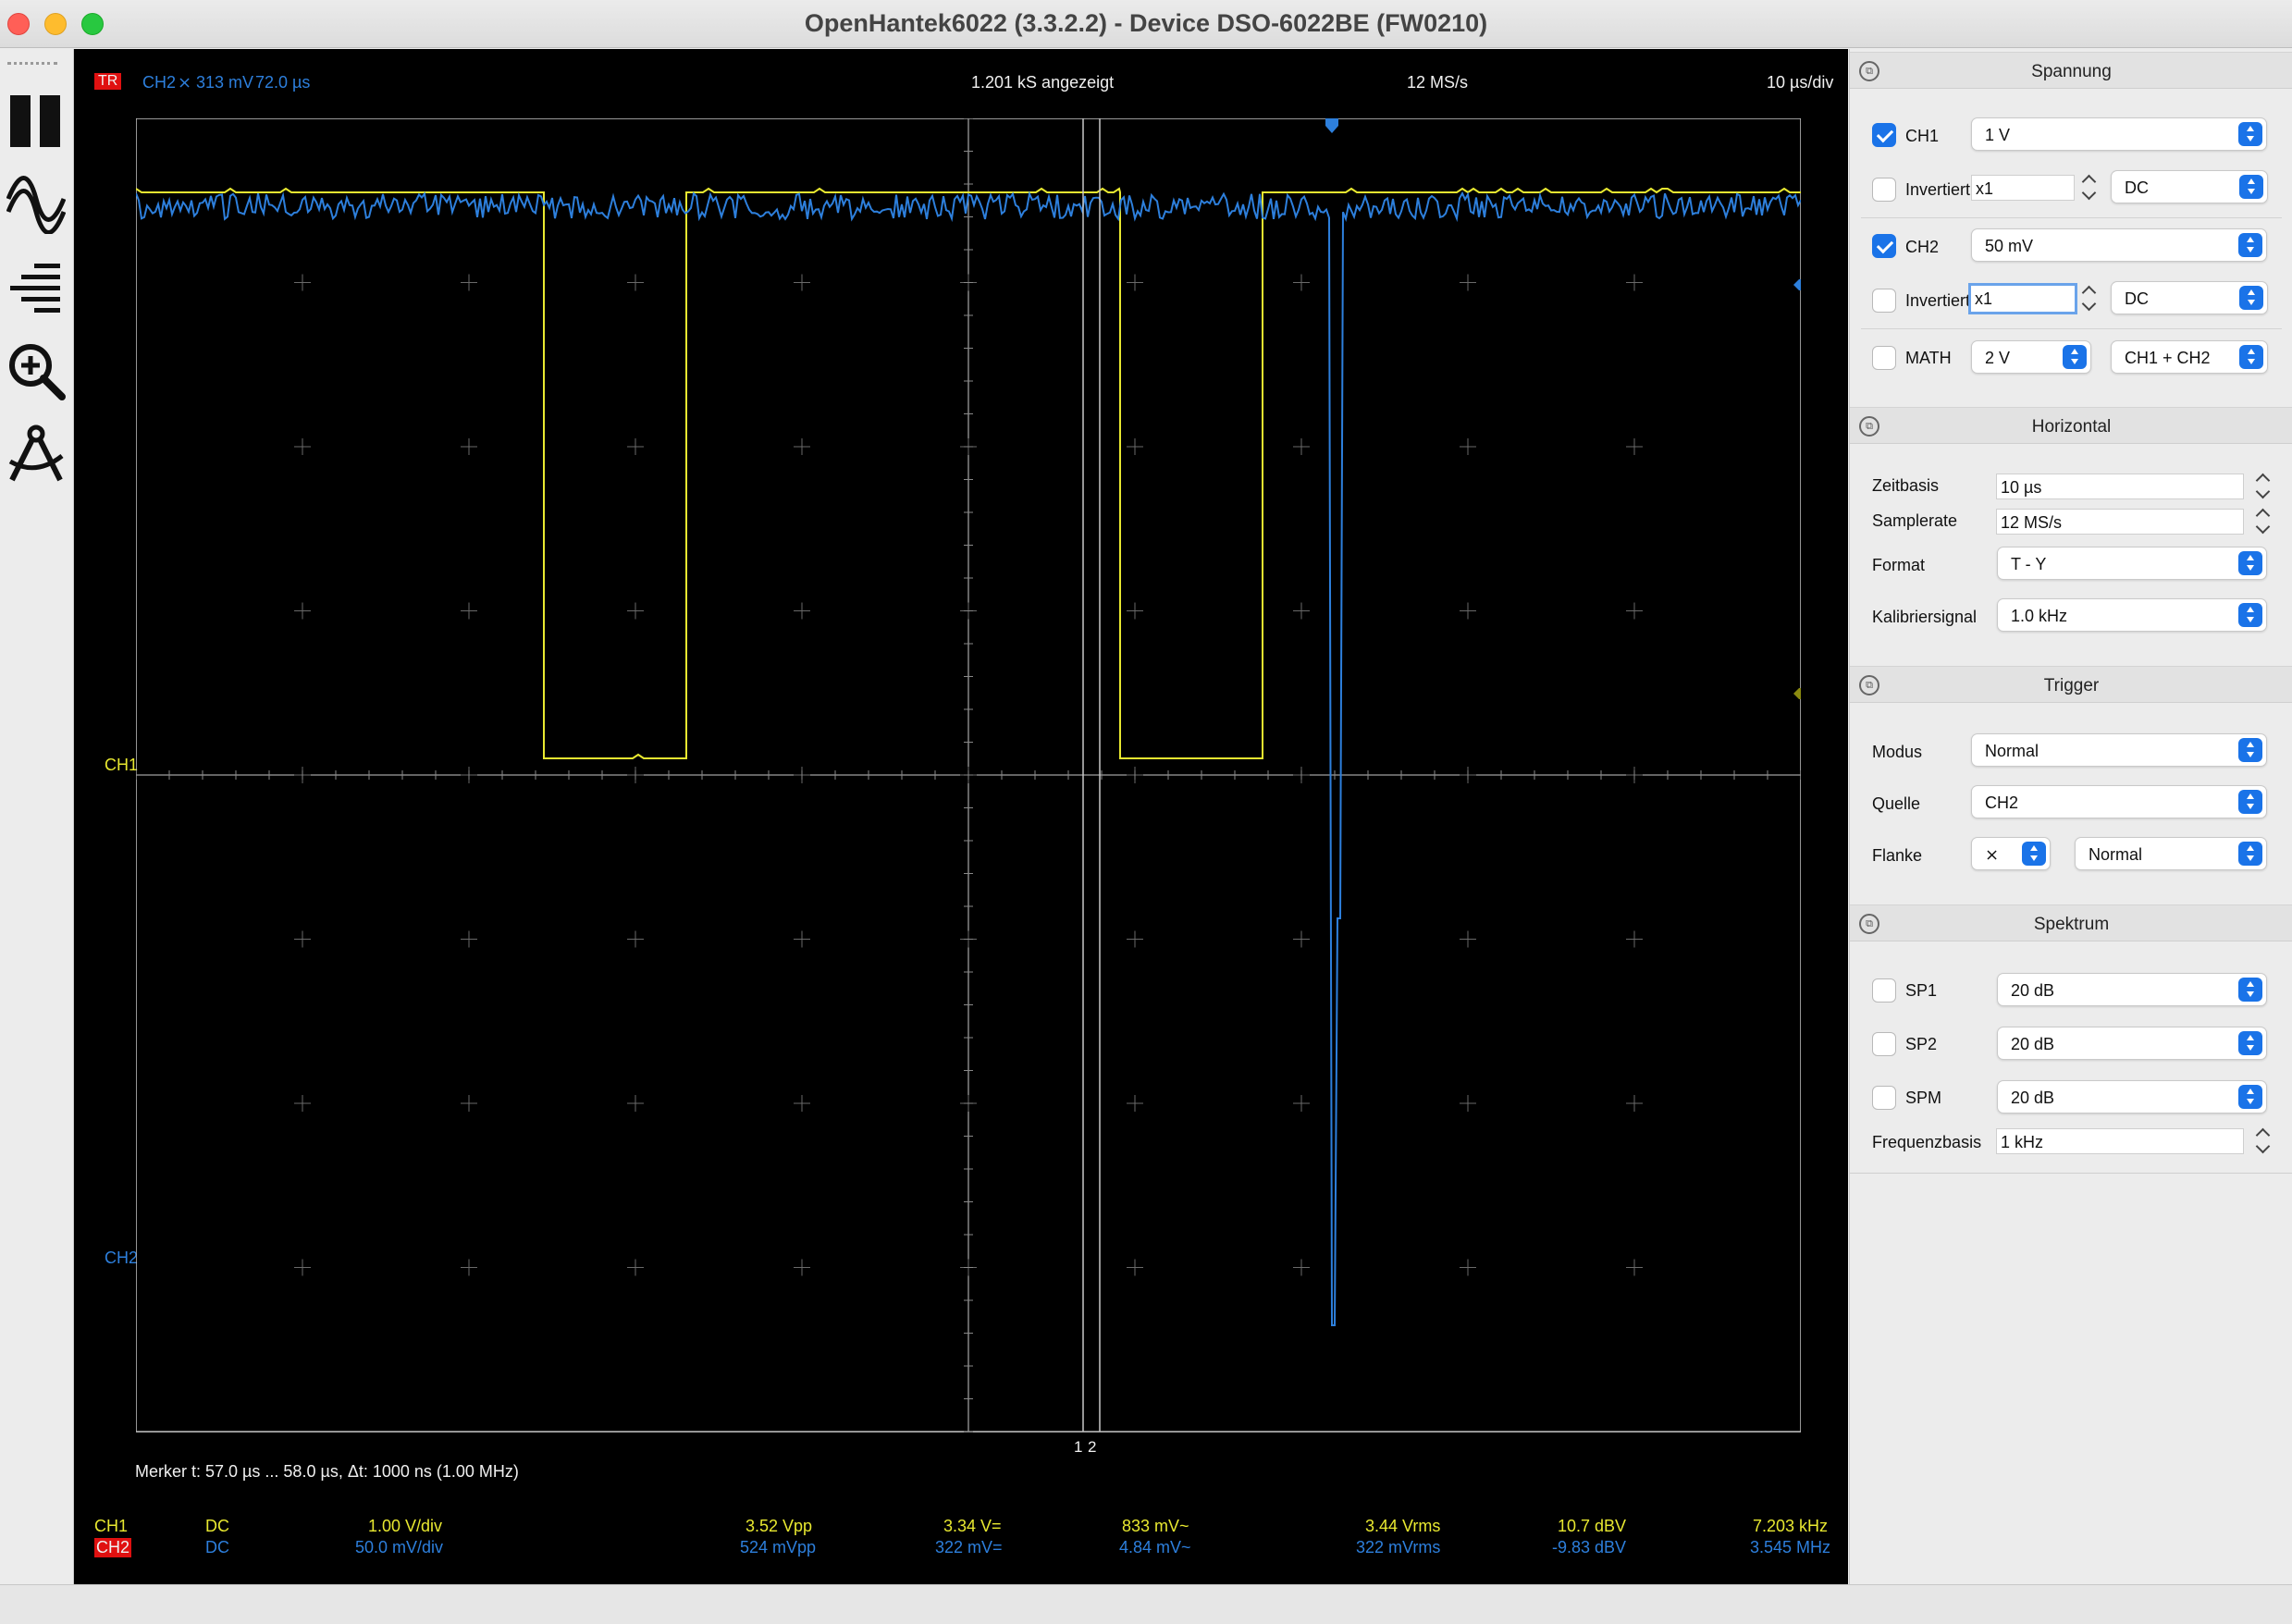 The image size is (2292, 1624). I want to click on ch2-checkbox, so click(1884, 246).